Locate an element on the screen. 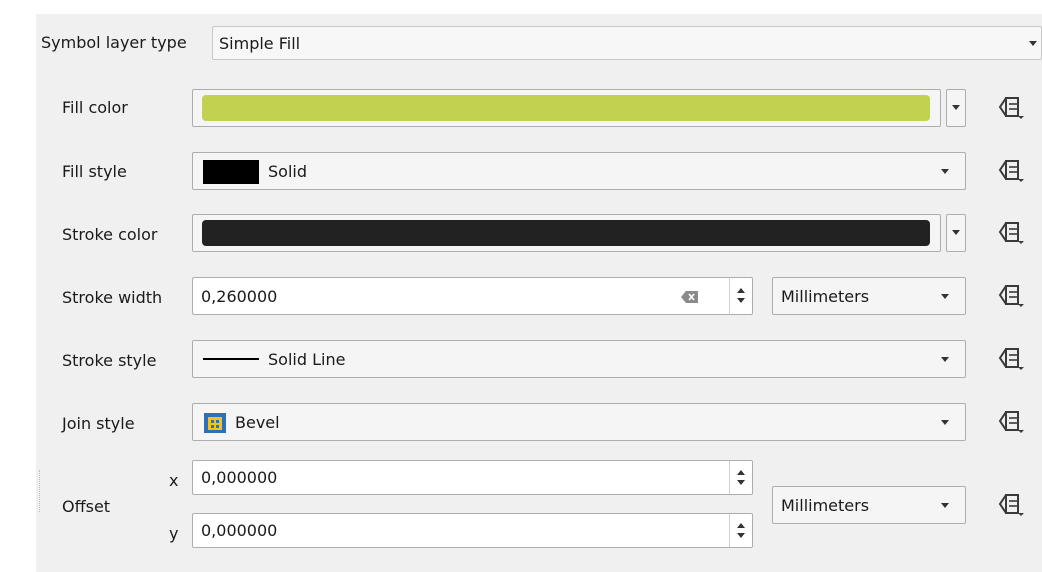 The height and width of the screenshot is (572, 1042). offset-label: Offset is located at coordinates (86, 506).